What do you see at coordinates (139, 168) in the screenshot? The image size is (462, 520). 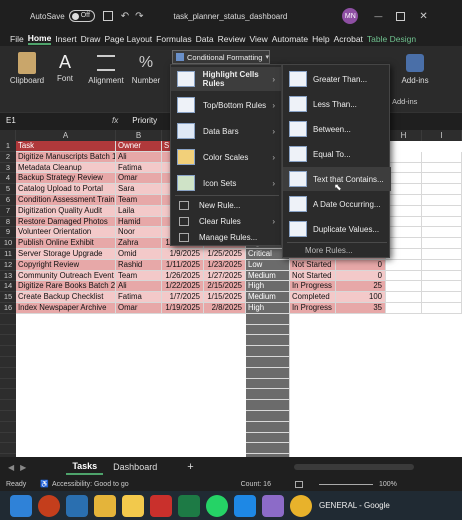 I see `table-cell-owner: Fatima` at bounding box center [139, 168].